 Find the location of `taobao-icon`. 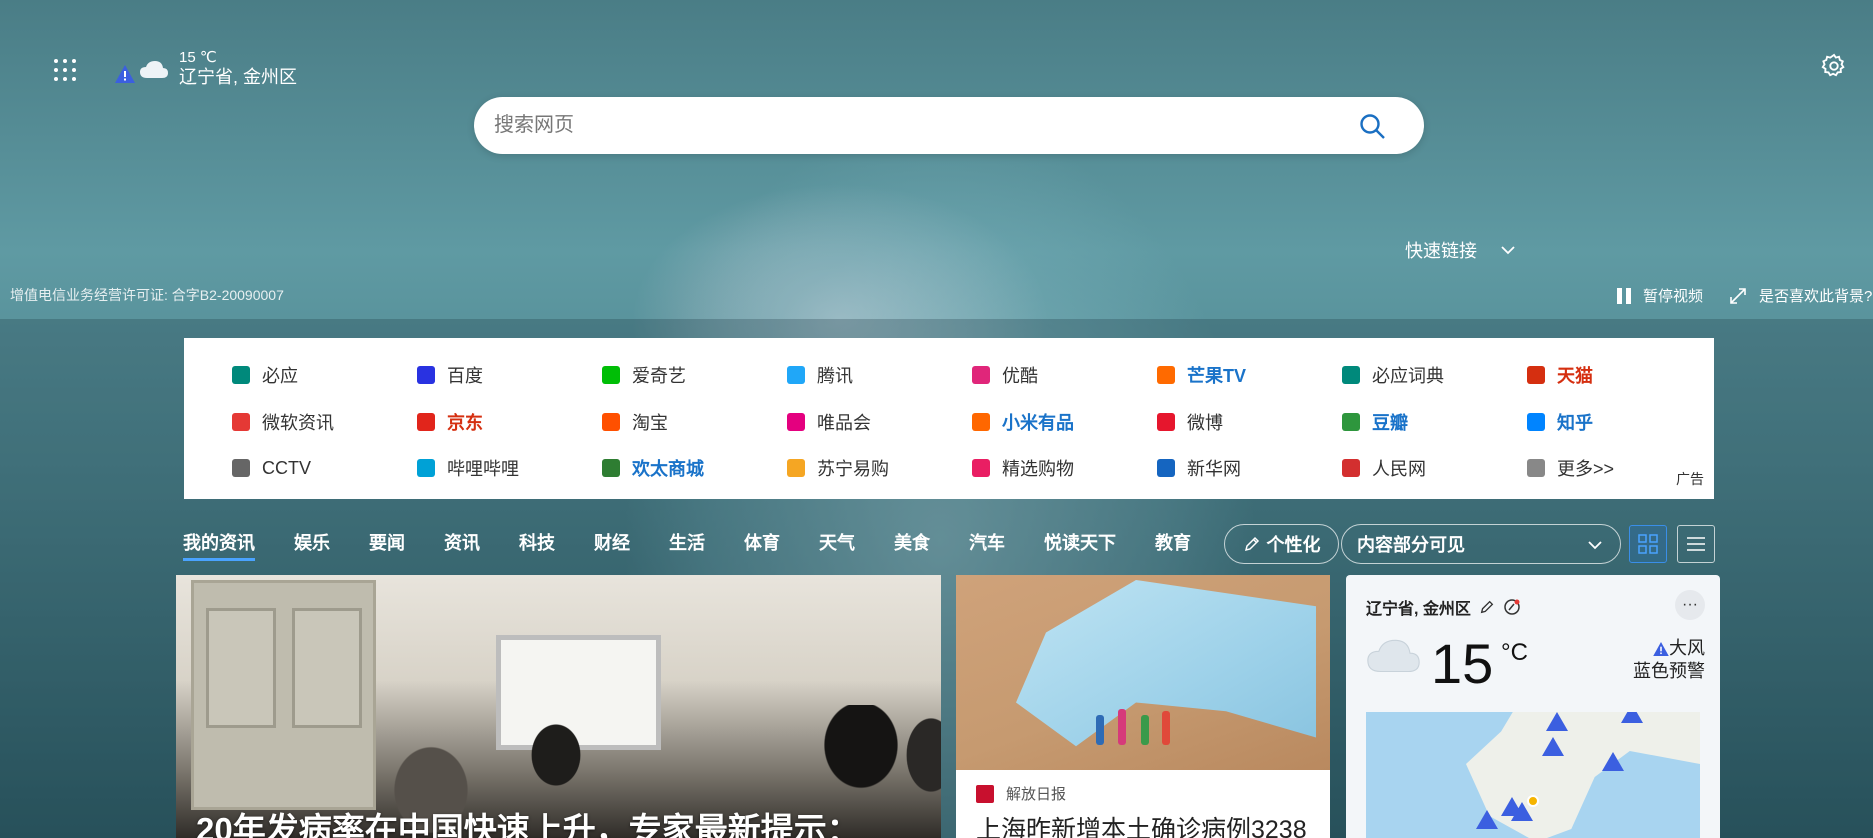

taobao-icon is located at coordinates (611, 421).